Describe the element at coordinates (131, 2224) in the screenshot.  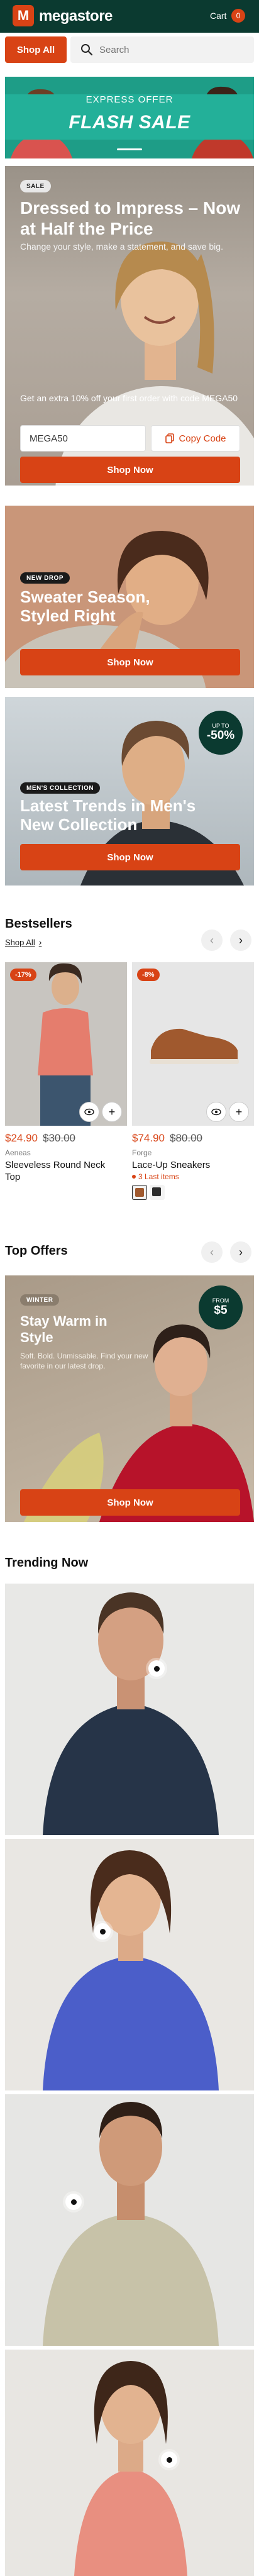
I see `man-beige-tee-image` at that location.